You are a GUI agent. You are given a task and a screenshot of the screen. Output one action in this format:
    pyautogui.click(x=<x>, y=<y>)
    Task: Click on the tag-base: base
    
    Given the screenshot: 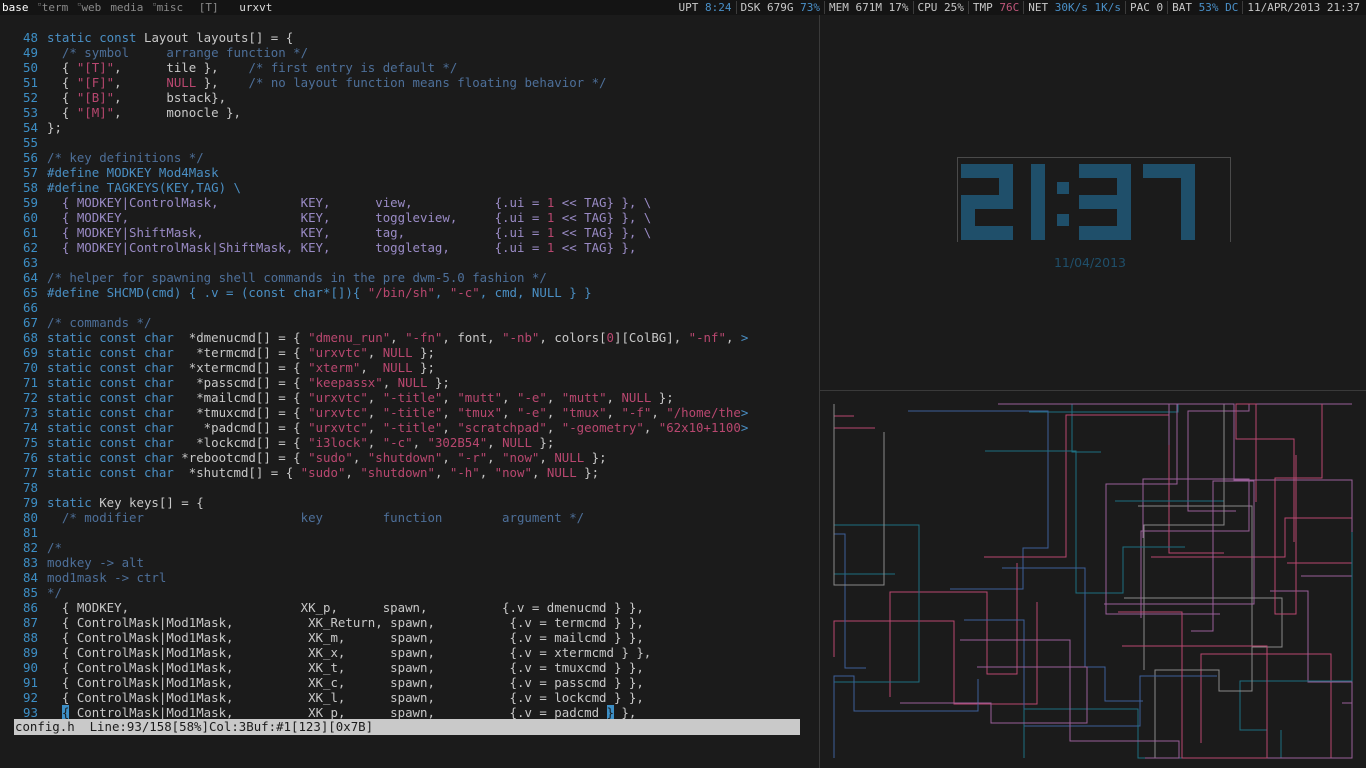 What is the action you would take?
    pyautogui.click(x=15, y=7)
    